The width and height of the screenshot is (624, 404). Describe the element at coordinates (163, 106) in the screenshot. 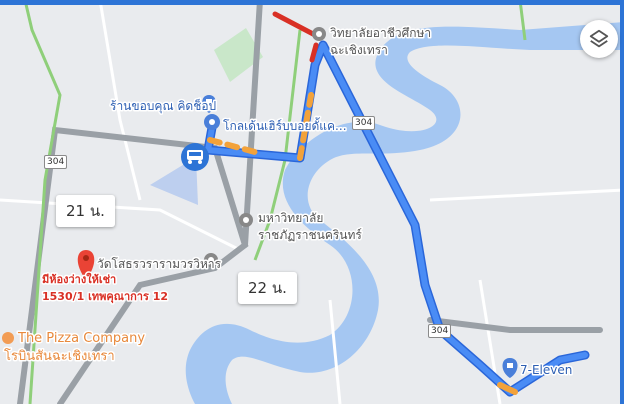

I see `place-shop: ร้านขอบคุณ คิดช็อป` at that location.